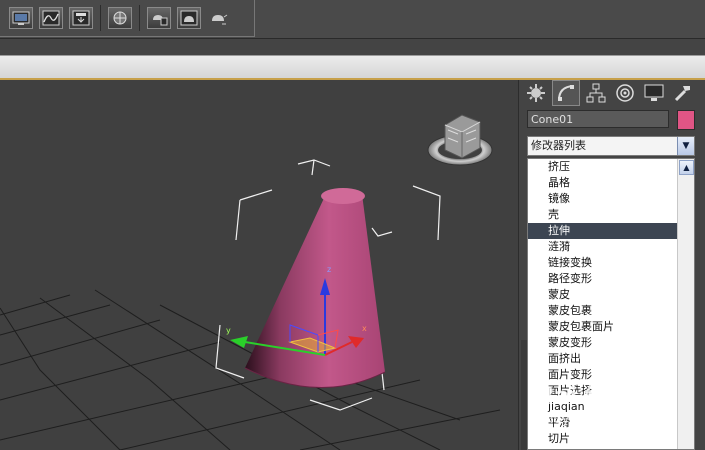 The image size is (705, 450). What do you see at coordinates (611, 311) in the screenshot?
I see `modifier-list-item: 蒙皮包裹` at bounding box center [611, 311].